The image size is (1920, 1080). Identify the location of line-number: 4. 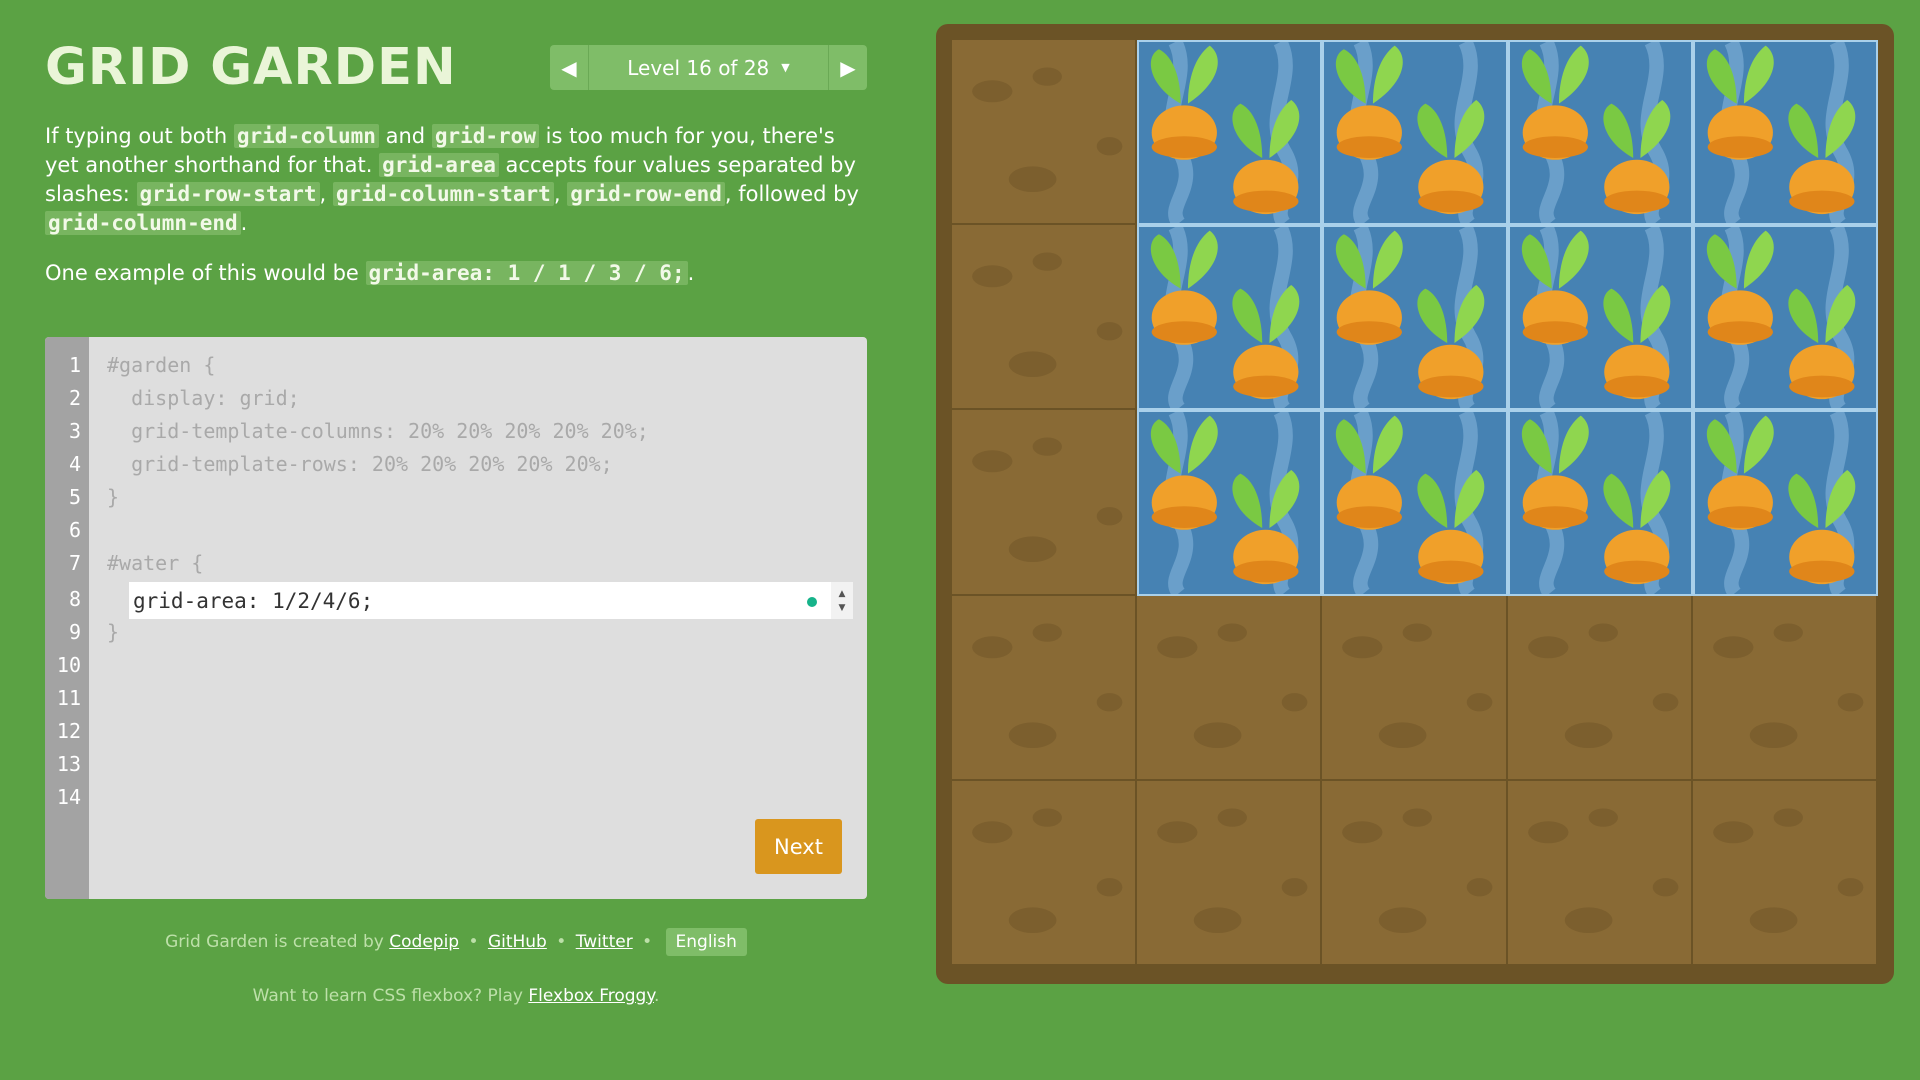
(74, 464).